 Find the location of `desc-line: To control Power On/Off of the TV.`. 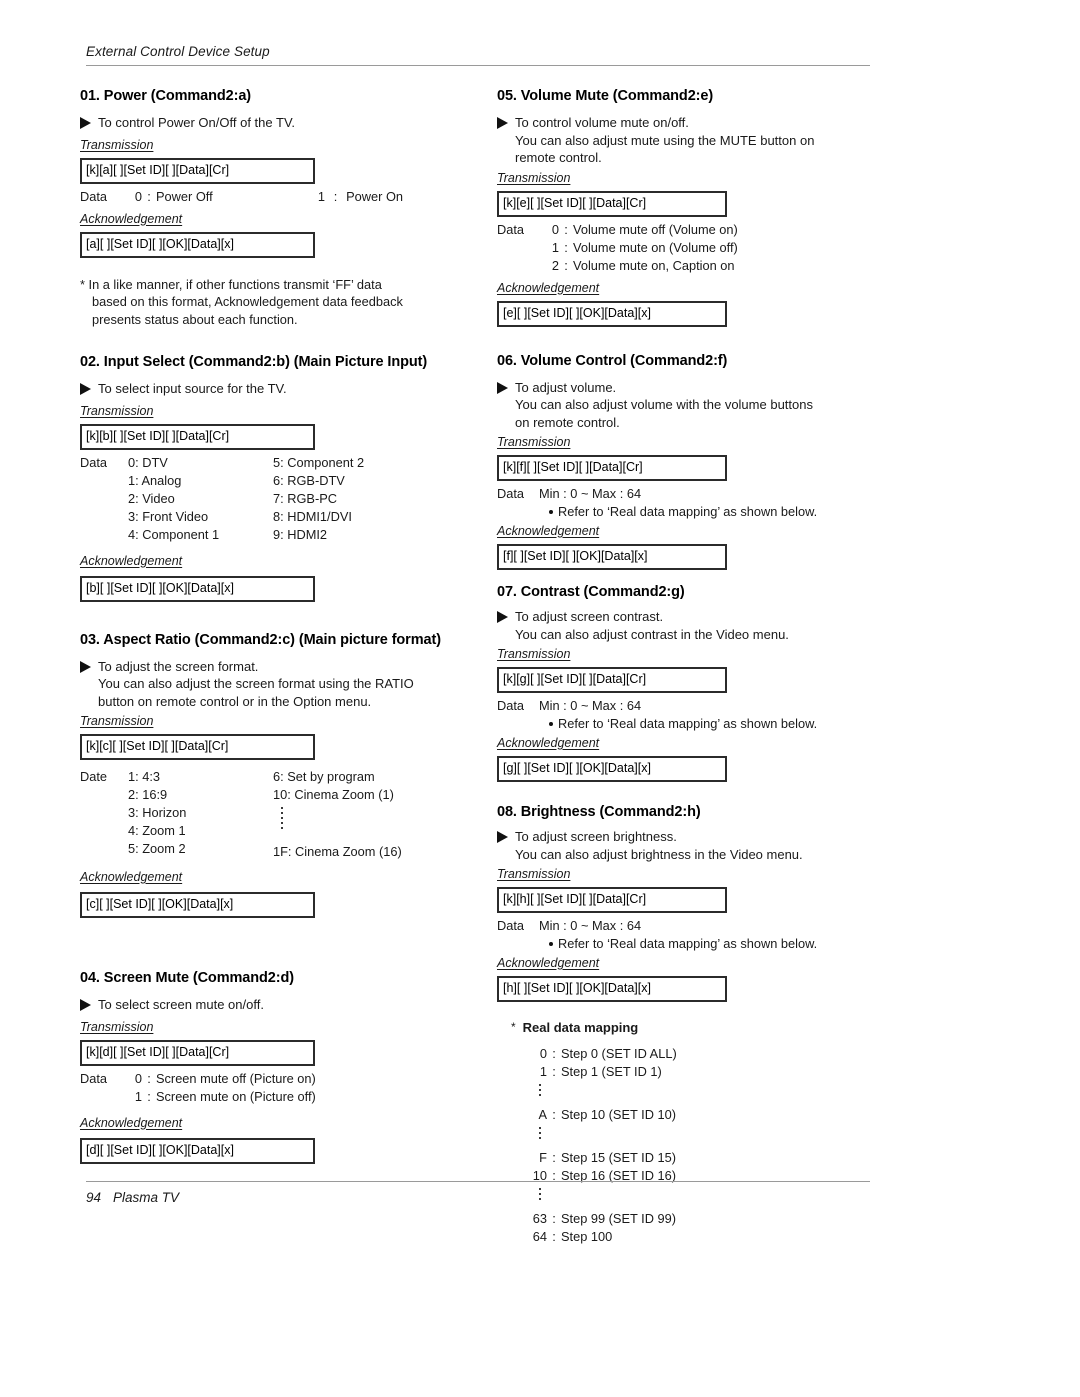

desc-line: To control Power On/Off of the TV. is located at coordinates (197, 122).